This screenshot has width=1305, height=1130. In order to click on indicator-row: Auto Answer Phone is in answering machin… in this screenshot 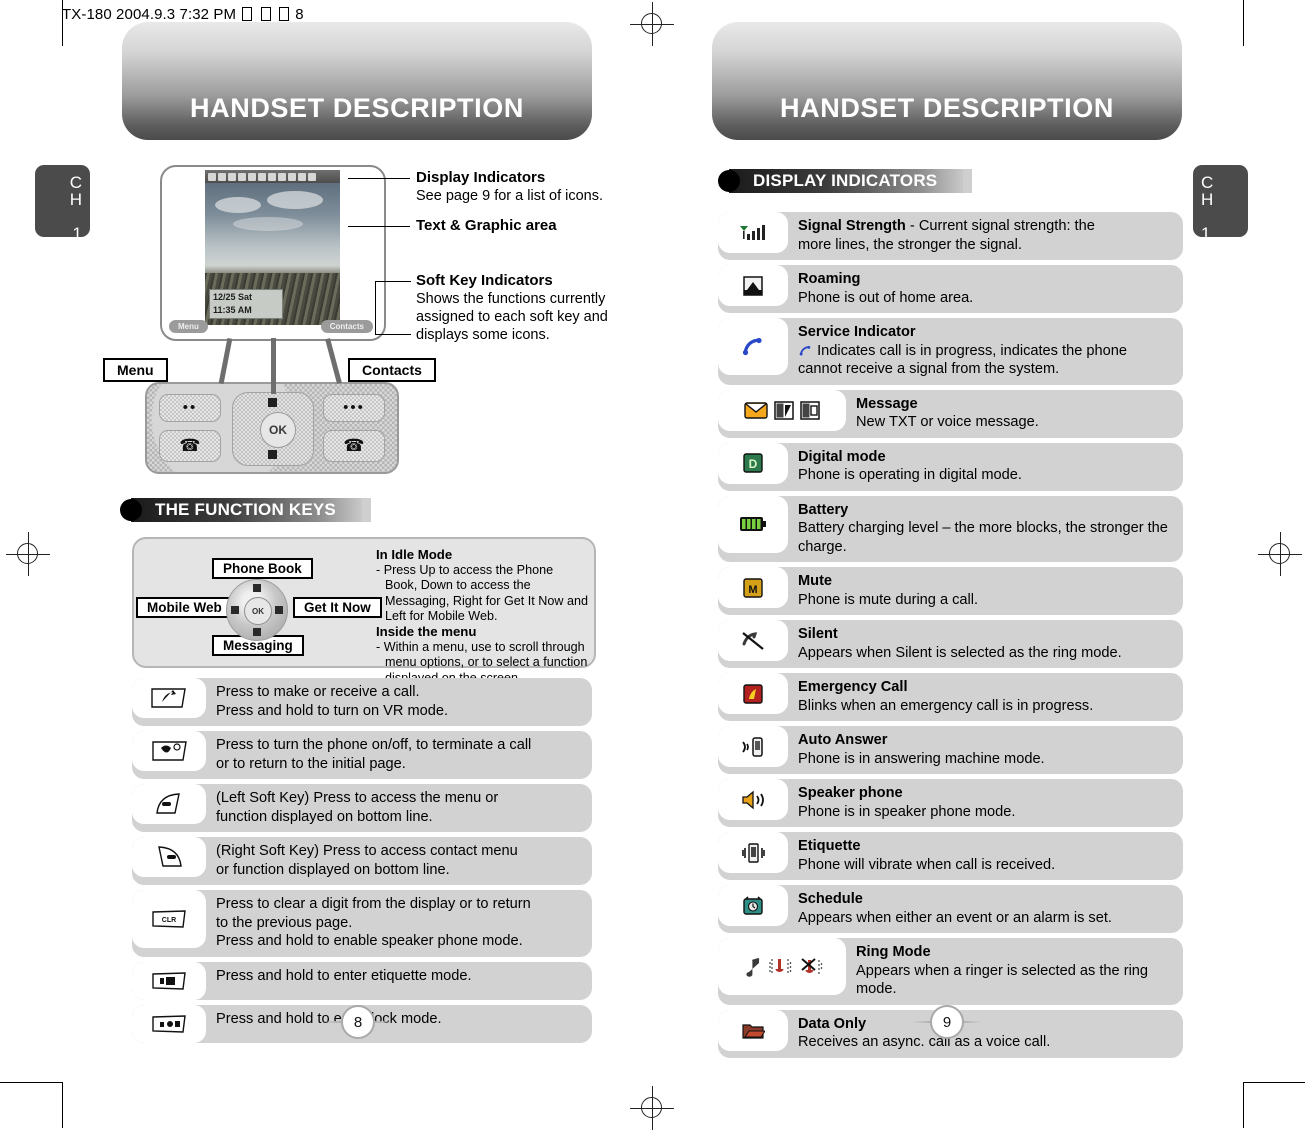, I will do `click(950, 750)`.